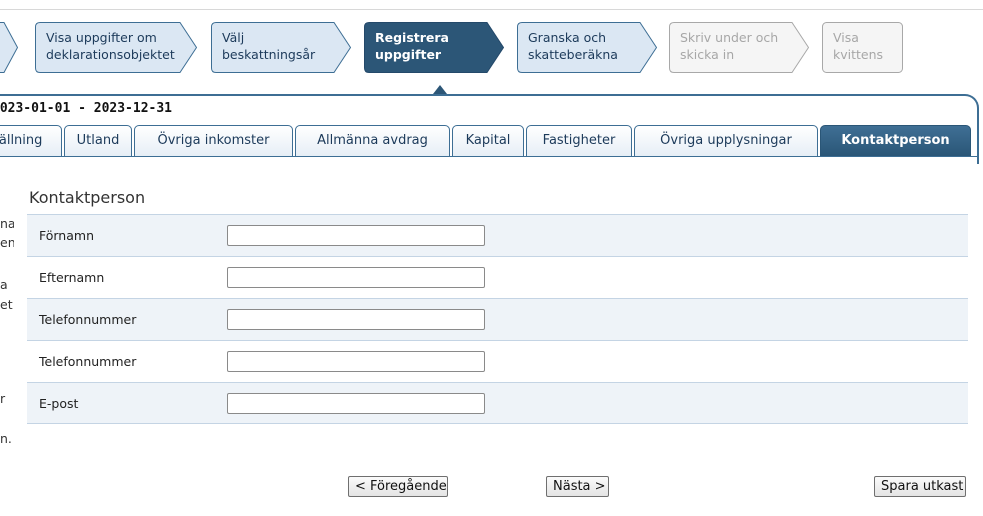 The height and width of the screenshot is (516, 983). What do you see at coordinates (895, 140) in the screenshot?
I see `tab-kontaktperson: Kontaktperson` at bounding box center [895, 140].